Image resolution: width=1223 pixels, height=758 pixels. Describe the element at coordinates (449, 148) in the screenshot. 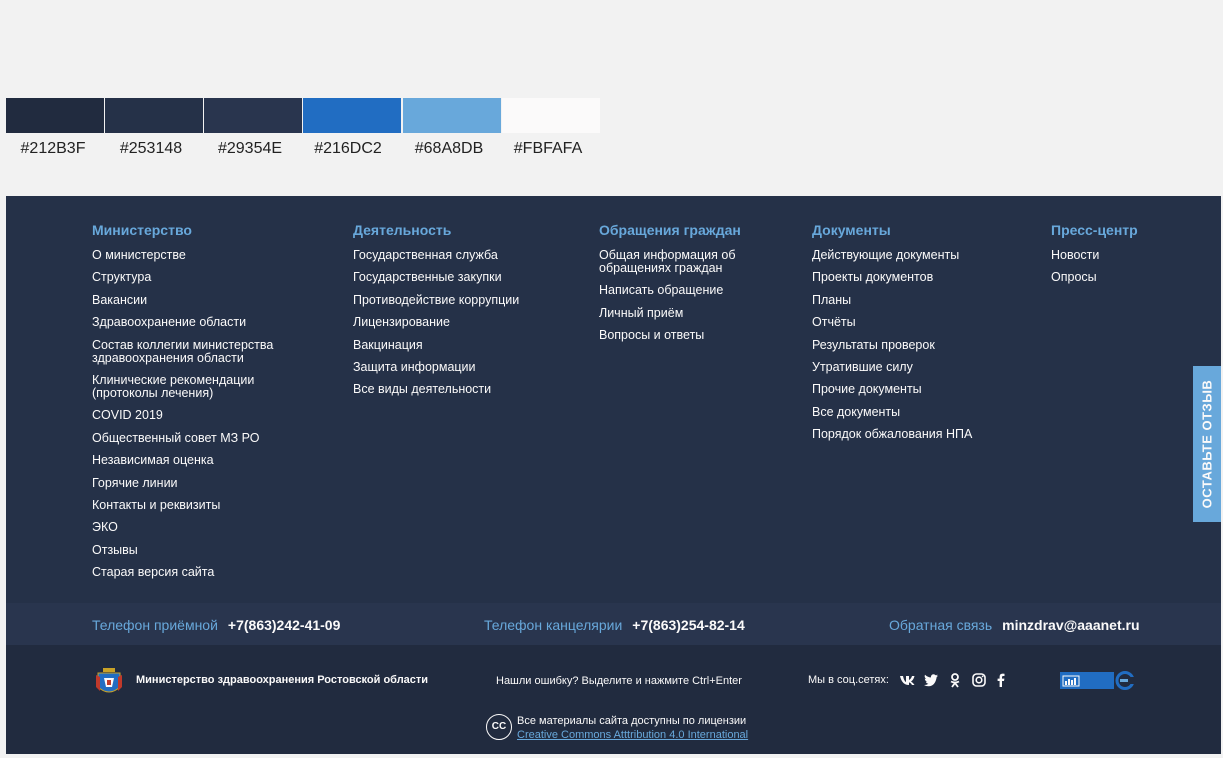

I see `swatch-label: #68A8DB` at that location.